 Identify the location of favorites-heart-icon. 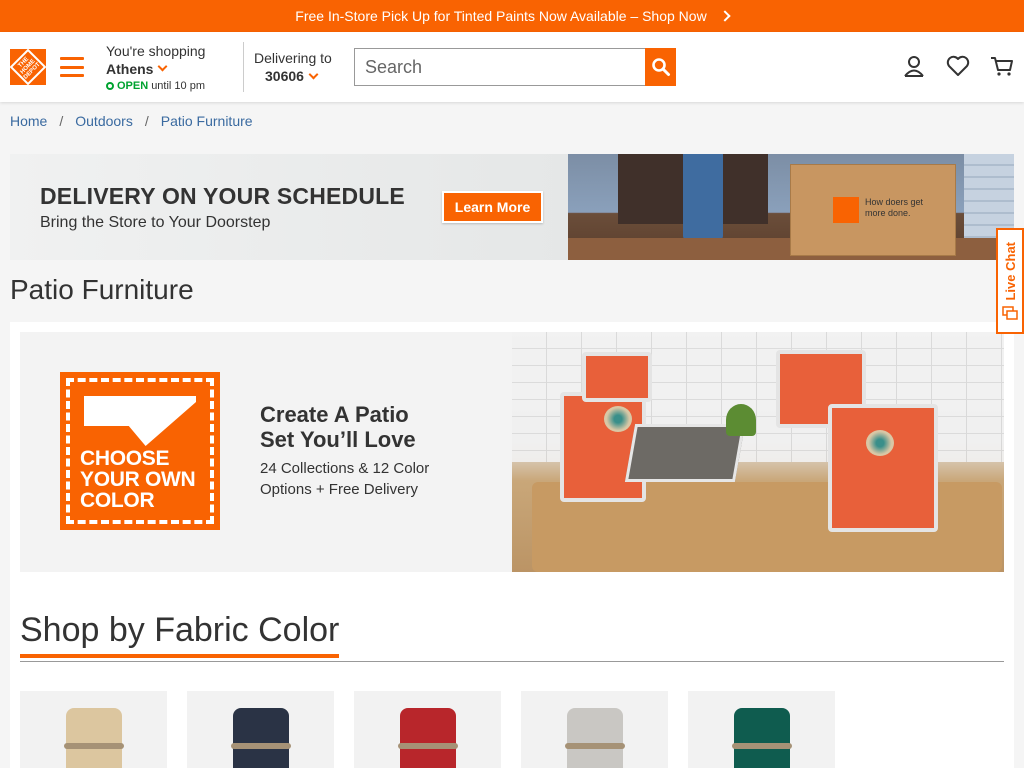
(958, 66).